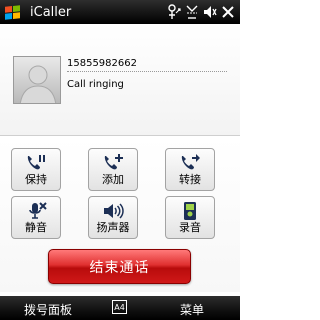 This screenshot has height=320, width=320. I want to click on speaker-icon, so click(114, 211).